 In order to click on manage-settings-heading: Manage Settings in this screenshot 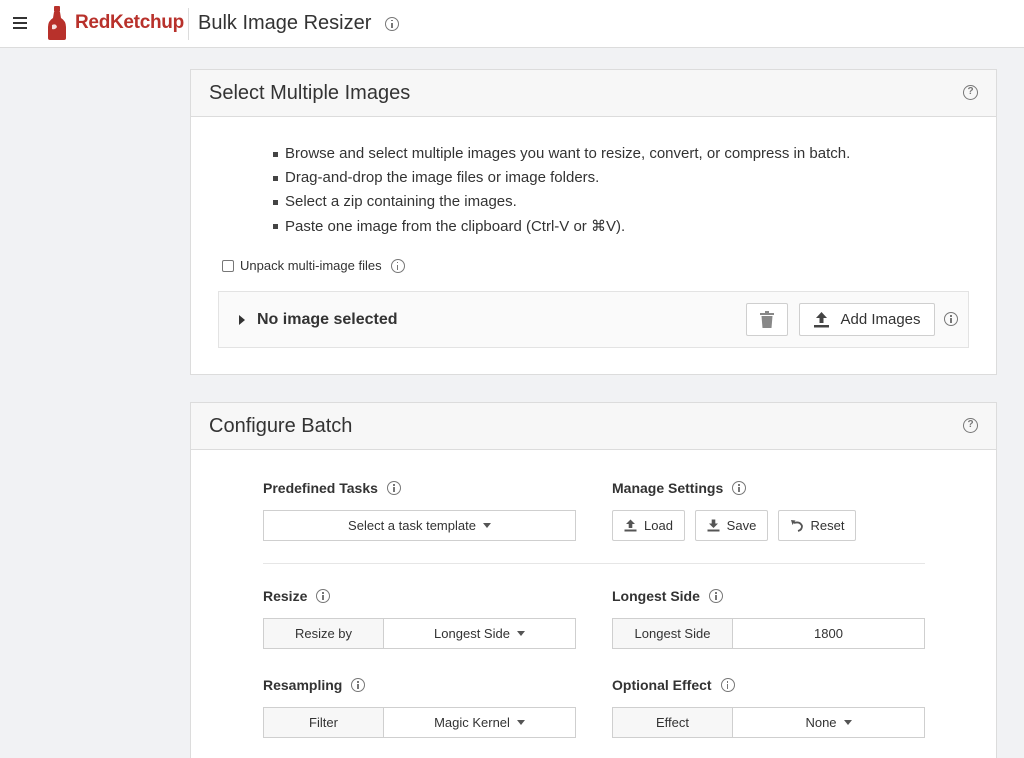, I will do `click(679, 488)`.